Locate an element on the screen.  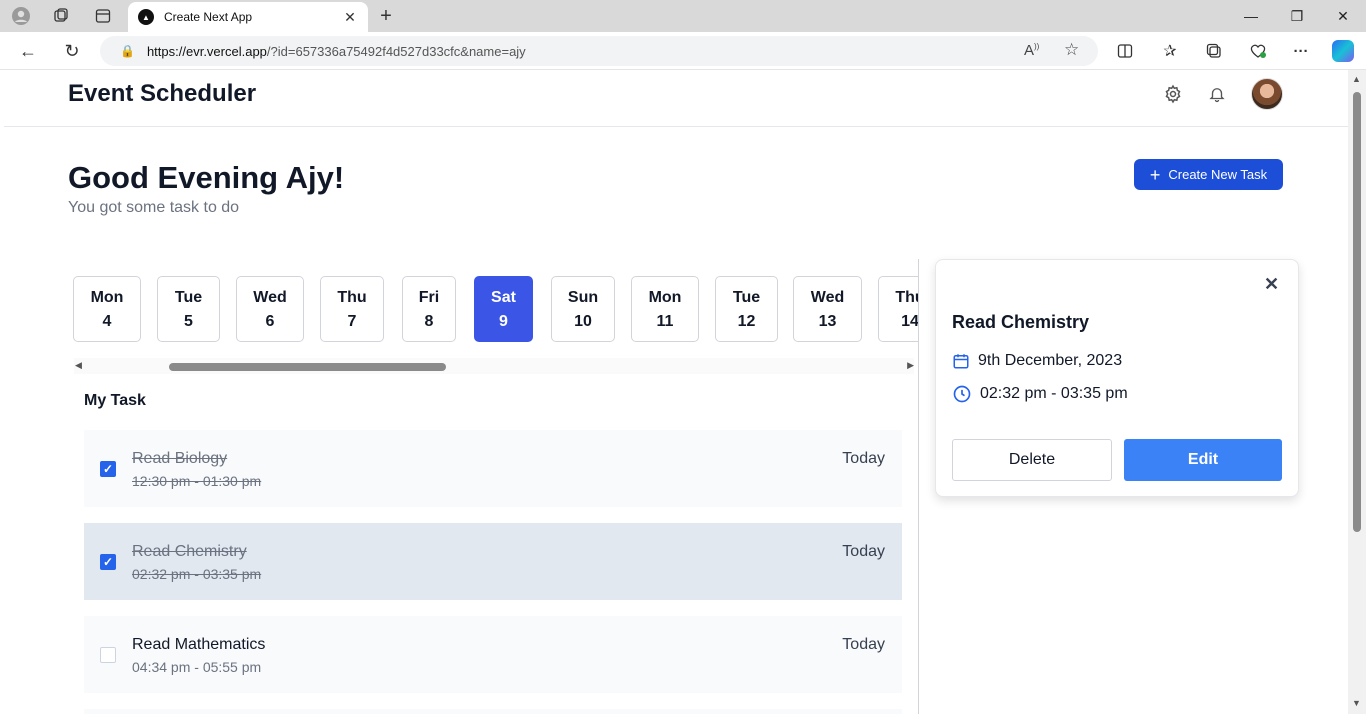
vertical-tabs-icon is located at coordinates (103, 16).